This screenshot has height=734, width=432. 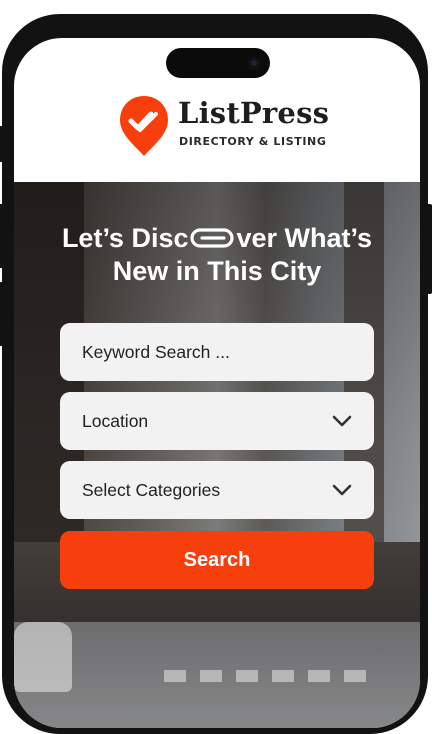 What do you see at coordinates (304, 238) in the screenshot?
I see `headline-text-part2: ver What’s` at bounding box center [304, 238].